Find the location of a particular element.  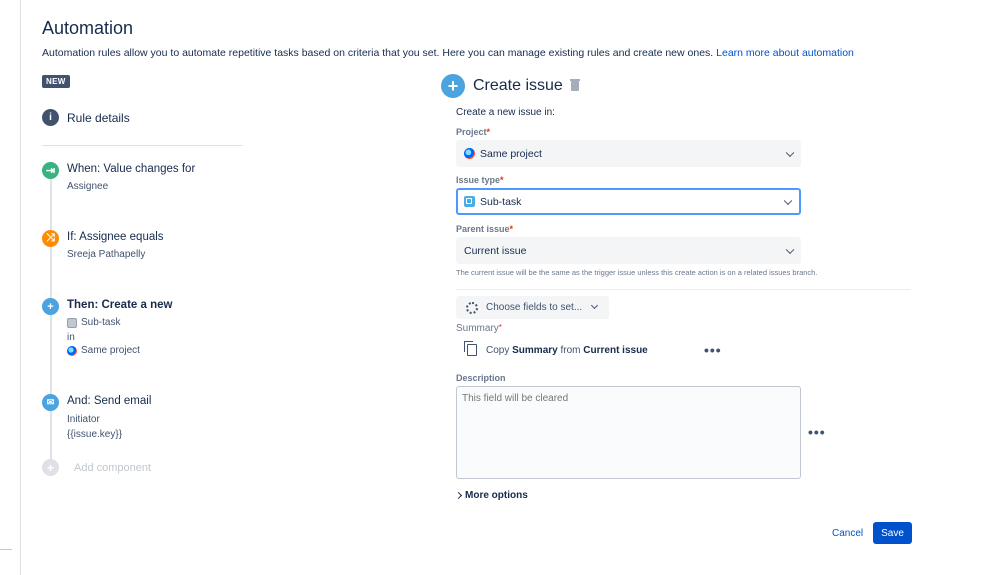

project-label: Project* is located at coordinates (473, 132).